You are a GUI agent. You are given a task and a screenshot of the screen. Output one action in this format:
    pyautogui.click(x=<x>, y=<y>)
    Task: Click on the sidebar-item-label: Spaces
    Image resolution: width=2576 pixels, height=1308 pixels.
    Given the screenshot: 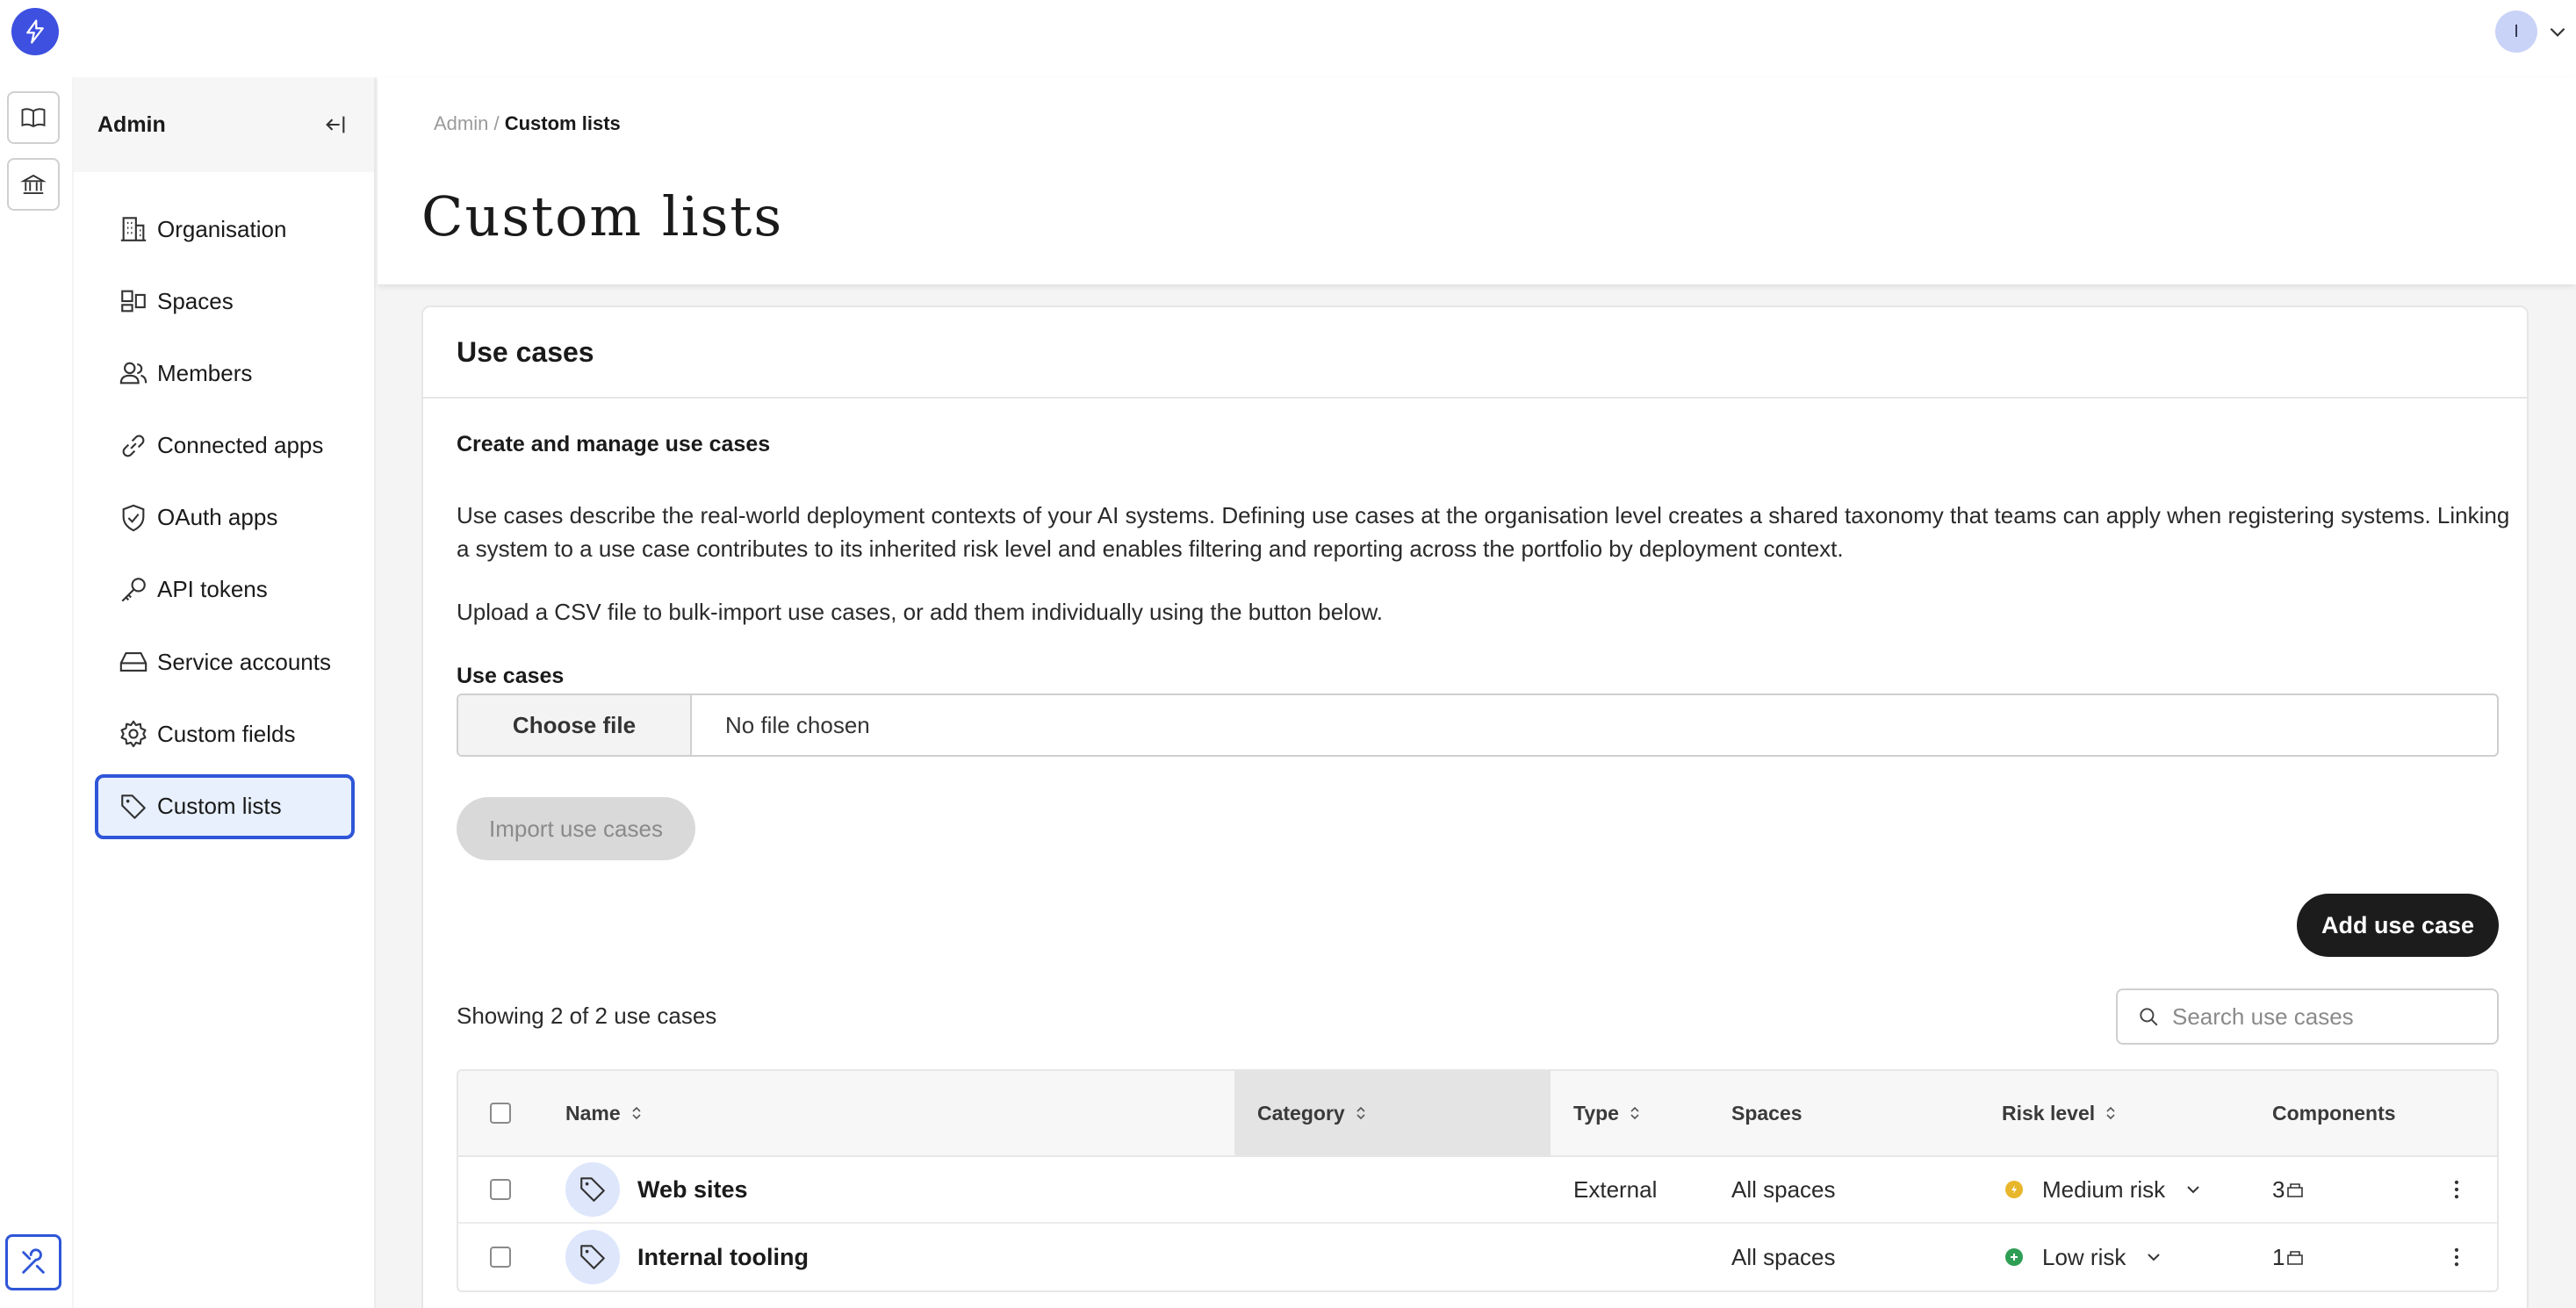 What is the action you would take?
    pyautogui.click(x=195, y=300)
    